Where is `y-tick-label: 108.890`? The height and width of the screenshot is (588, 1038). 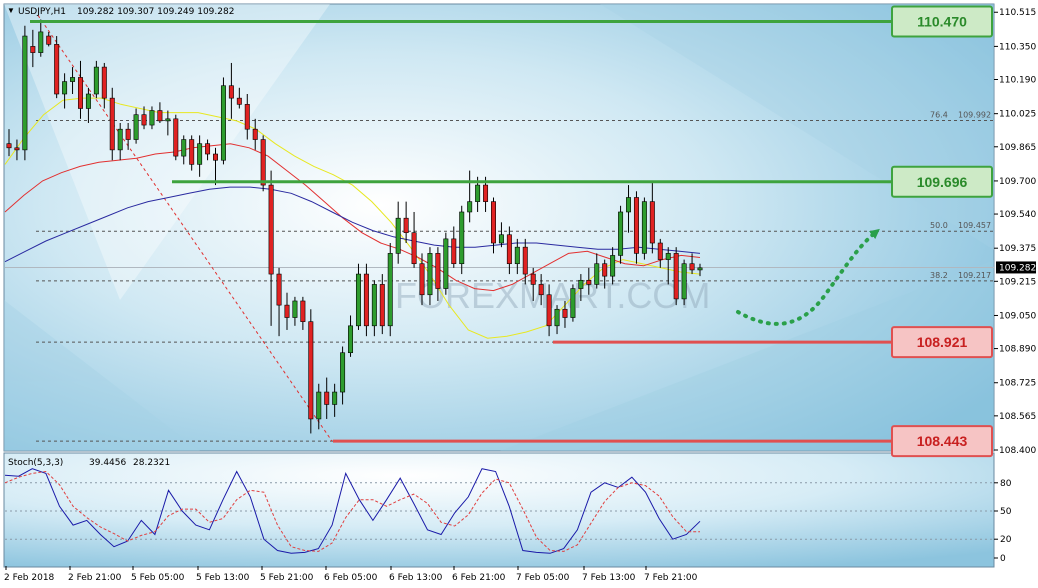
y-tick-label: 108.890 is located at coordinates (1017, 350).